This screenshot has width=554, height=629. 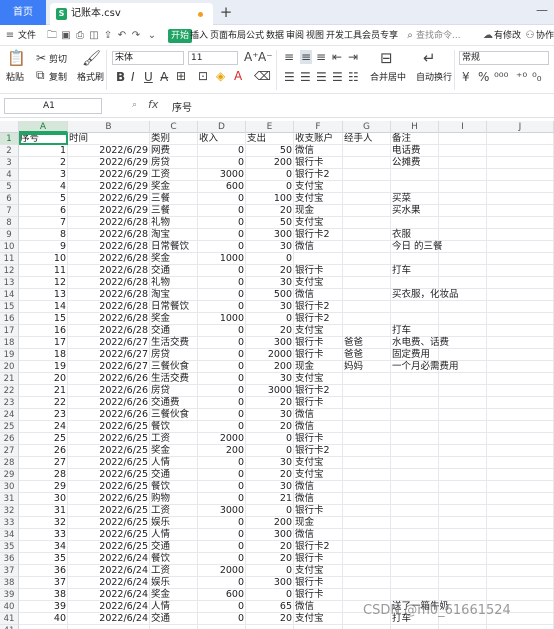 What do you see at coordinates (52, 36) in the screenshot?
I see `open-icon: 🗀` at bounding box center [52, 36].